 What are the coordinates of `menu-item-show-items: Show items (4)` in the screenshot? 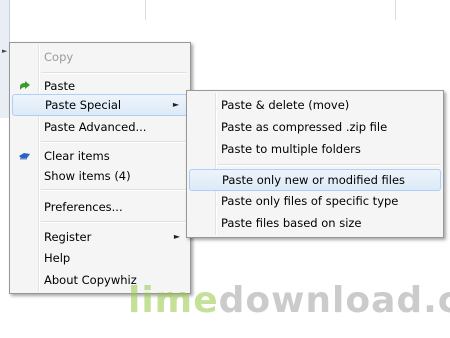 It's located at (100, 176).